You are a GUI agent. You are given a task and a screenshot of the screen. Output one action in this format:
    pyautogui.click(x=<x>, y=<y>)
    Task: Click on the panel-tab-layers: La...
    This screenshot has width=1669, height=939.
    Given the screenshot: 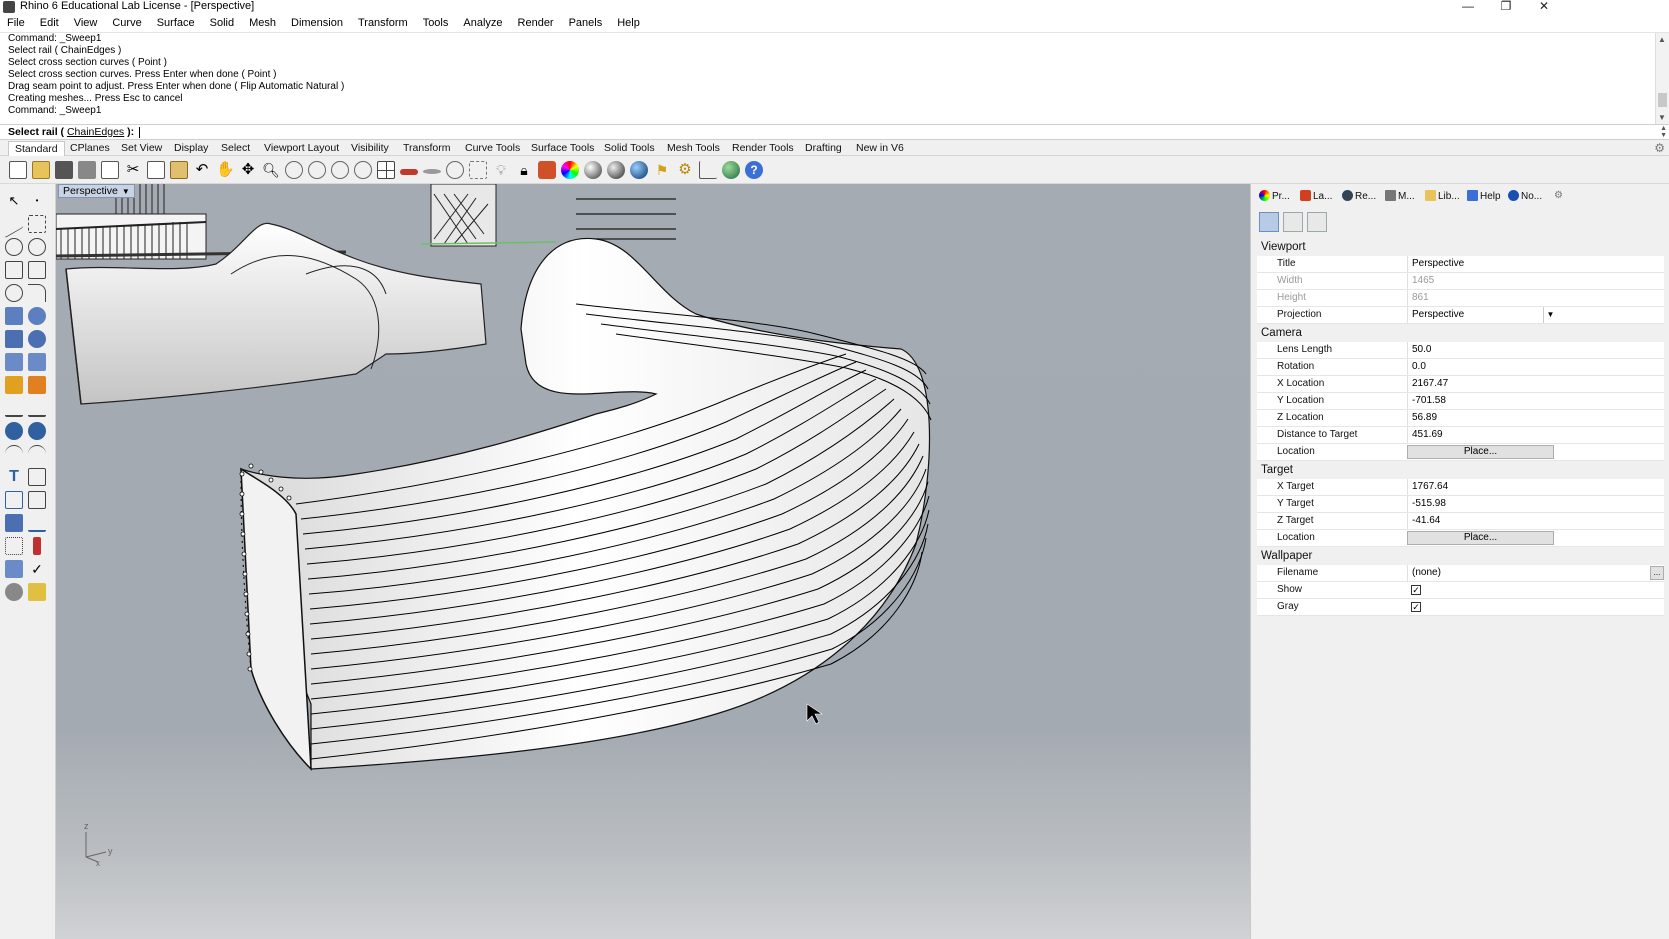 What is the action you would take?
    pyautogui.click(x=1316, y=196)
    